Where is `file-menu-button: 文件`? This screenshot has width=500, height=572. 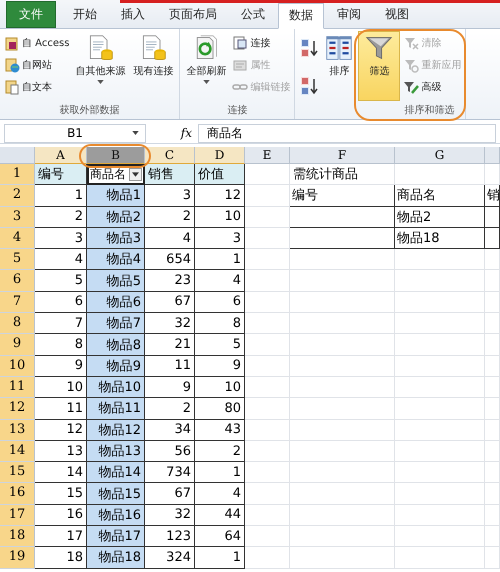 file-menu-button: 文件 is located at coordinates (31, 14).